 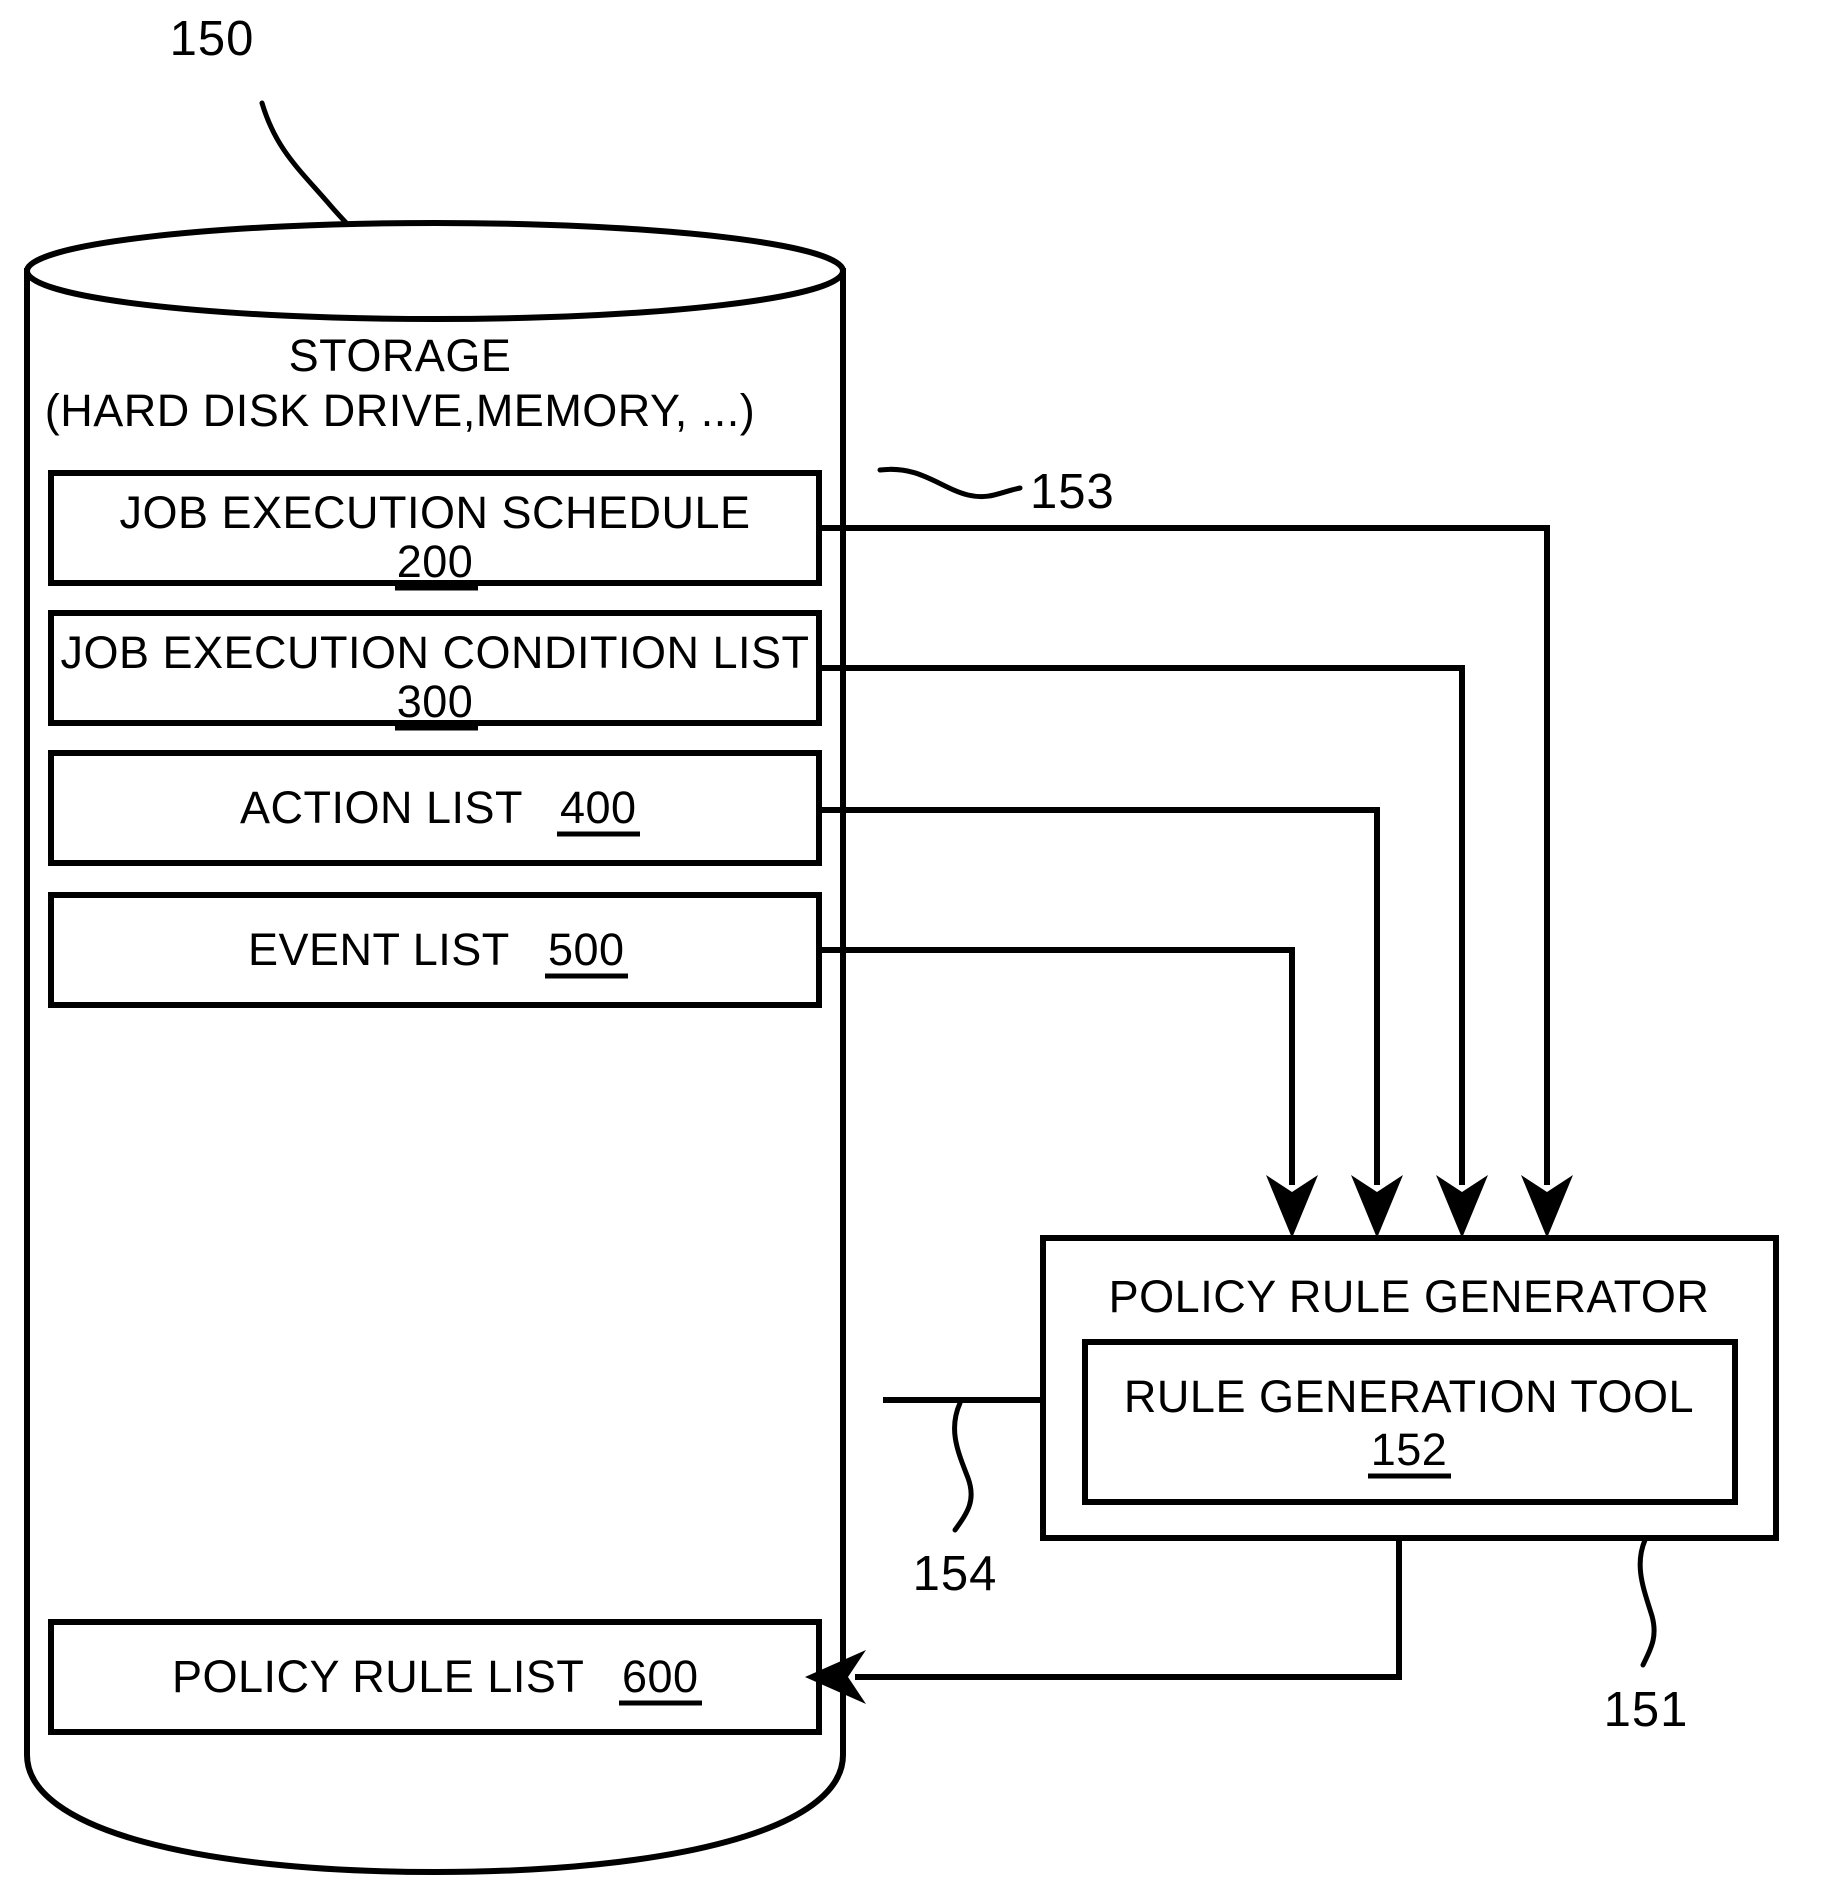 I want to click on storage-item-job-execution-condition-list: JOB EXECUTION CONDITION LIST 300, so click(x=435, y=670).